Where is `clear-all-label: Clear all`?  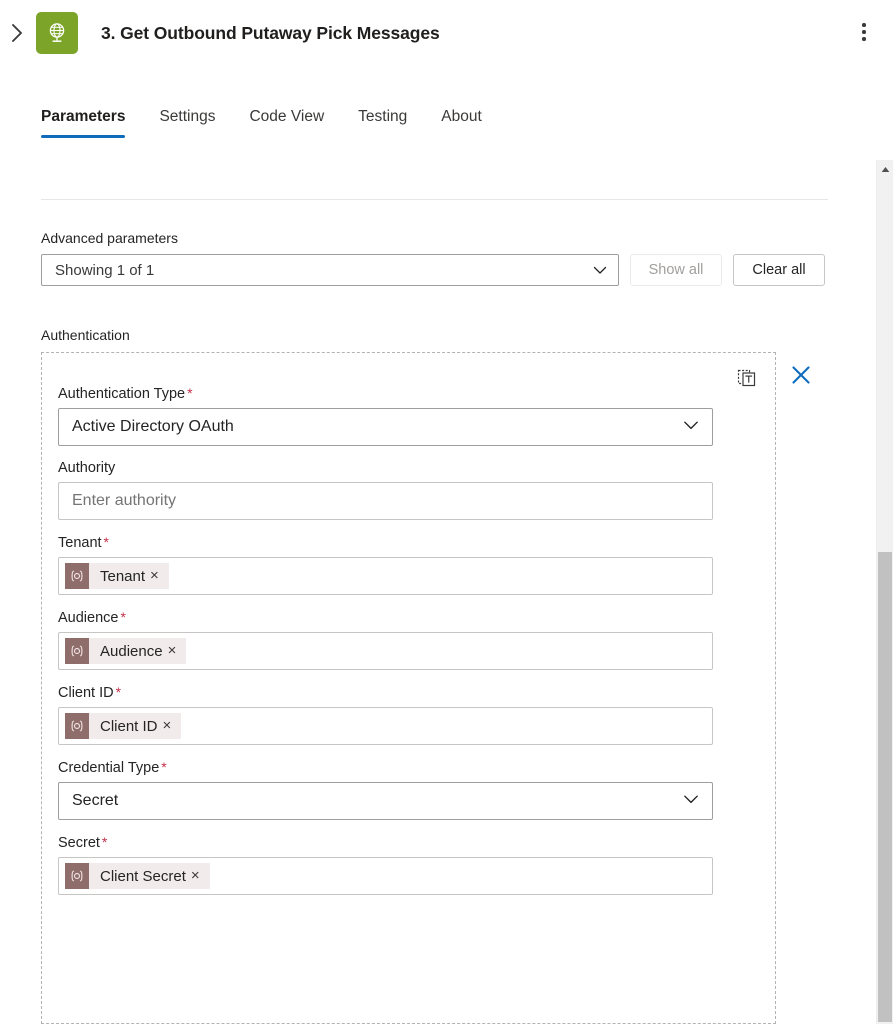
clear-all-label: Clear all is located at coordinates (779, 270).